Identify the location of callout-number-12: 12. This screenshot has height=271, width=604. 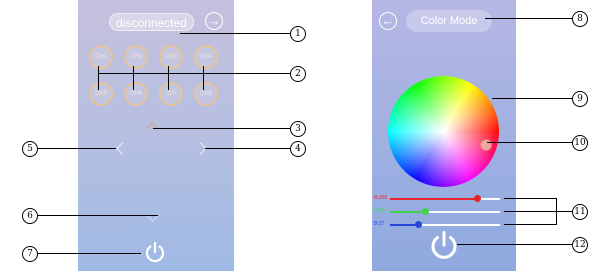
(580, 245).